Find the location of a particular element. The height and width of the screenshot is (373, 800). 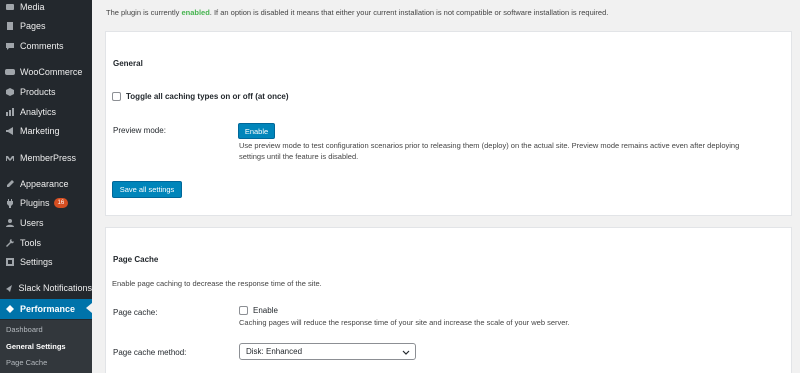

sidebar-item-products: Products is located at coordinates (46, 92).